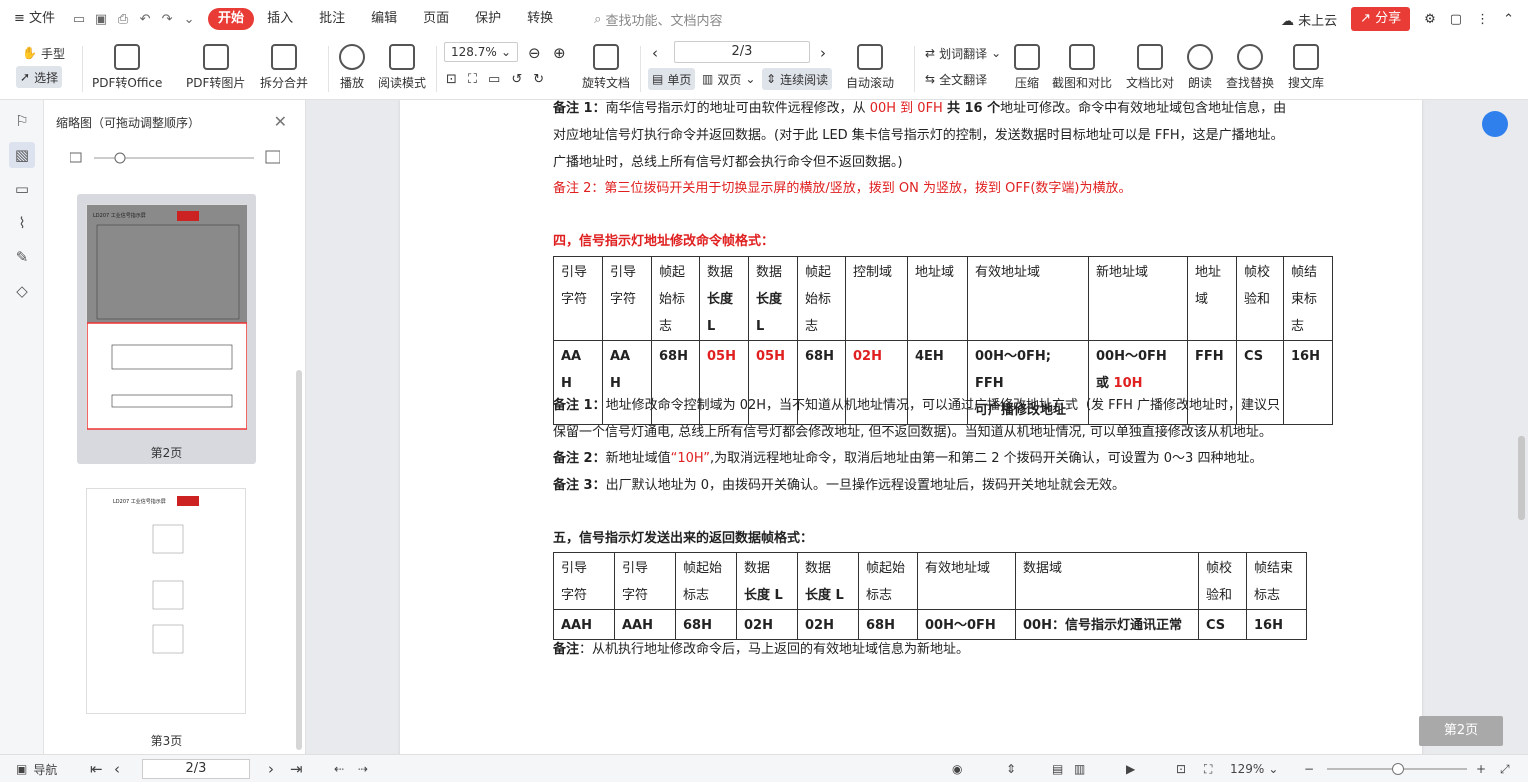  What do you see at coordinates (79, 19) in the screenshot?
I see `open-folder-icon: ▭` at bounding box center [79, 19].